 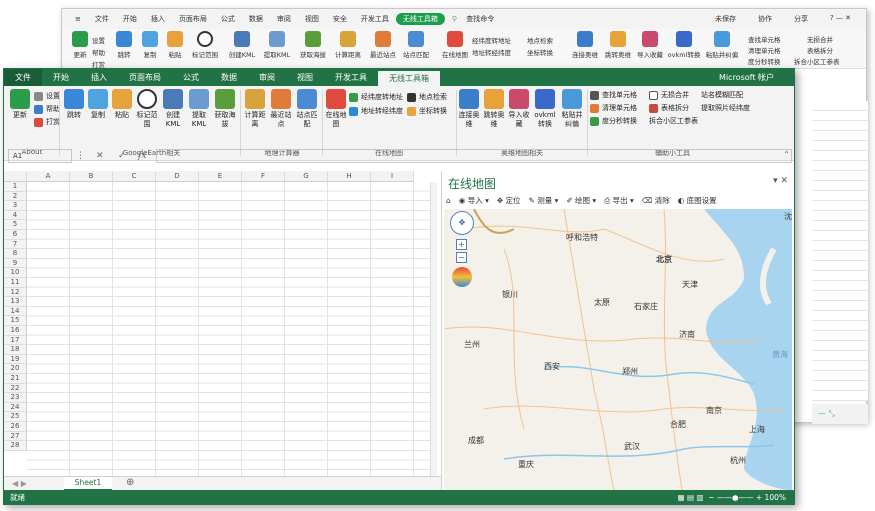 I want to click on back-findcell-button: 查找单元格, so click(x=764, y=39).